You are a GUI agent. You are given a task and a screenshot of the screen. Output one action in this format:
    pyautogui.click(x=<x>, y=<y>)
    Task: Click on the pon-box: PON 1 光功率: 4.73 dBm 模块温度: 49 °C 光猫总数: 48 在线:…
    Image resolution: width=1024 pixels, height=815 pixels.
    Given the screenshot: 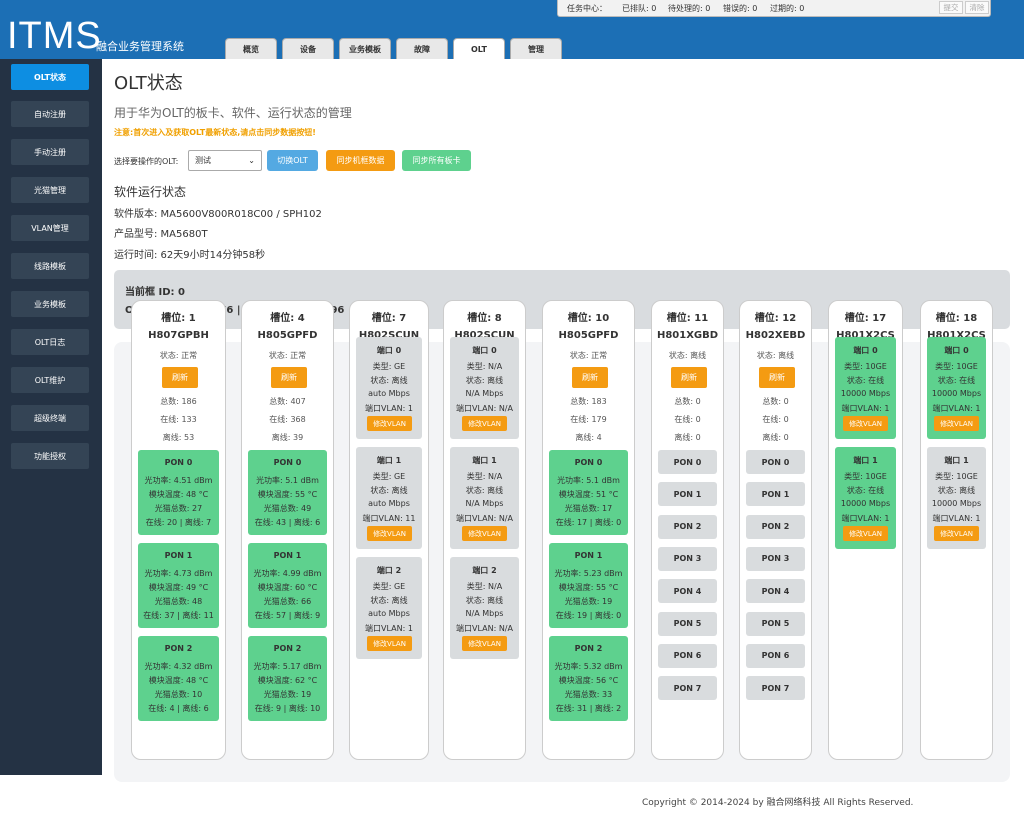 What is the action you would take?
    pyautogui.click(x=178, y=585)
    